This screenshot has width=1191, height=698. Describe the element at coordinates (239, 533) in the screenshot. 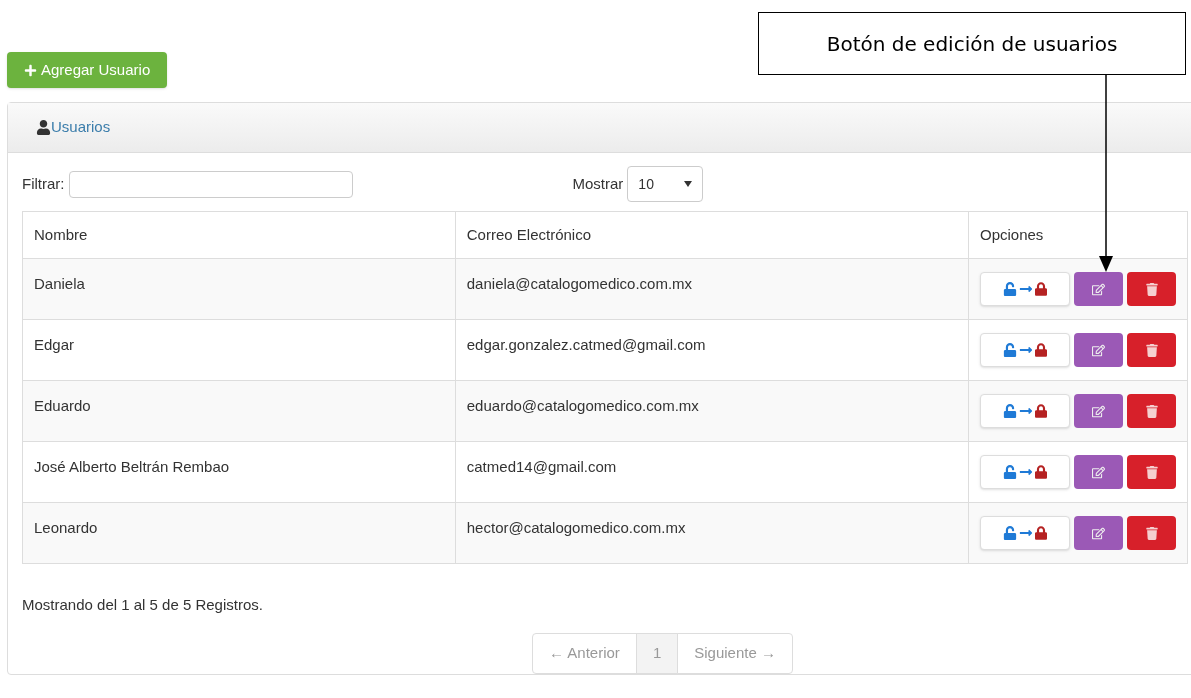

I see `table-cell: Leonardo` at that location.